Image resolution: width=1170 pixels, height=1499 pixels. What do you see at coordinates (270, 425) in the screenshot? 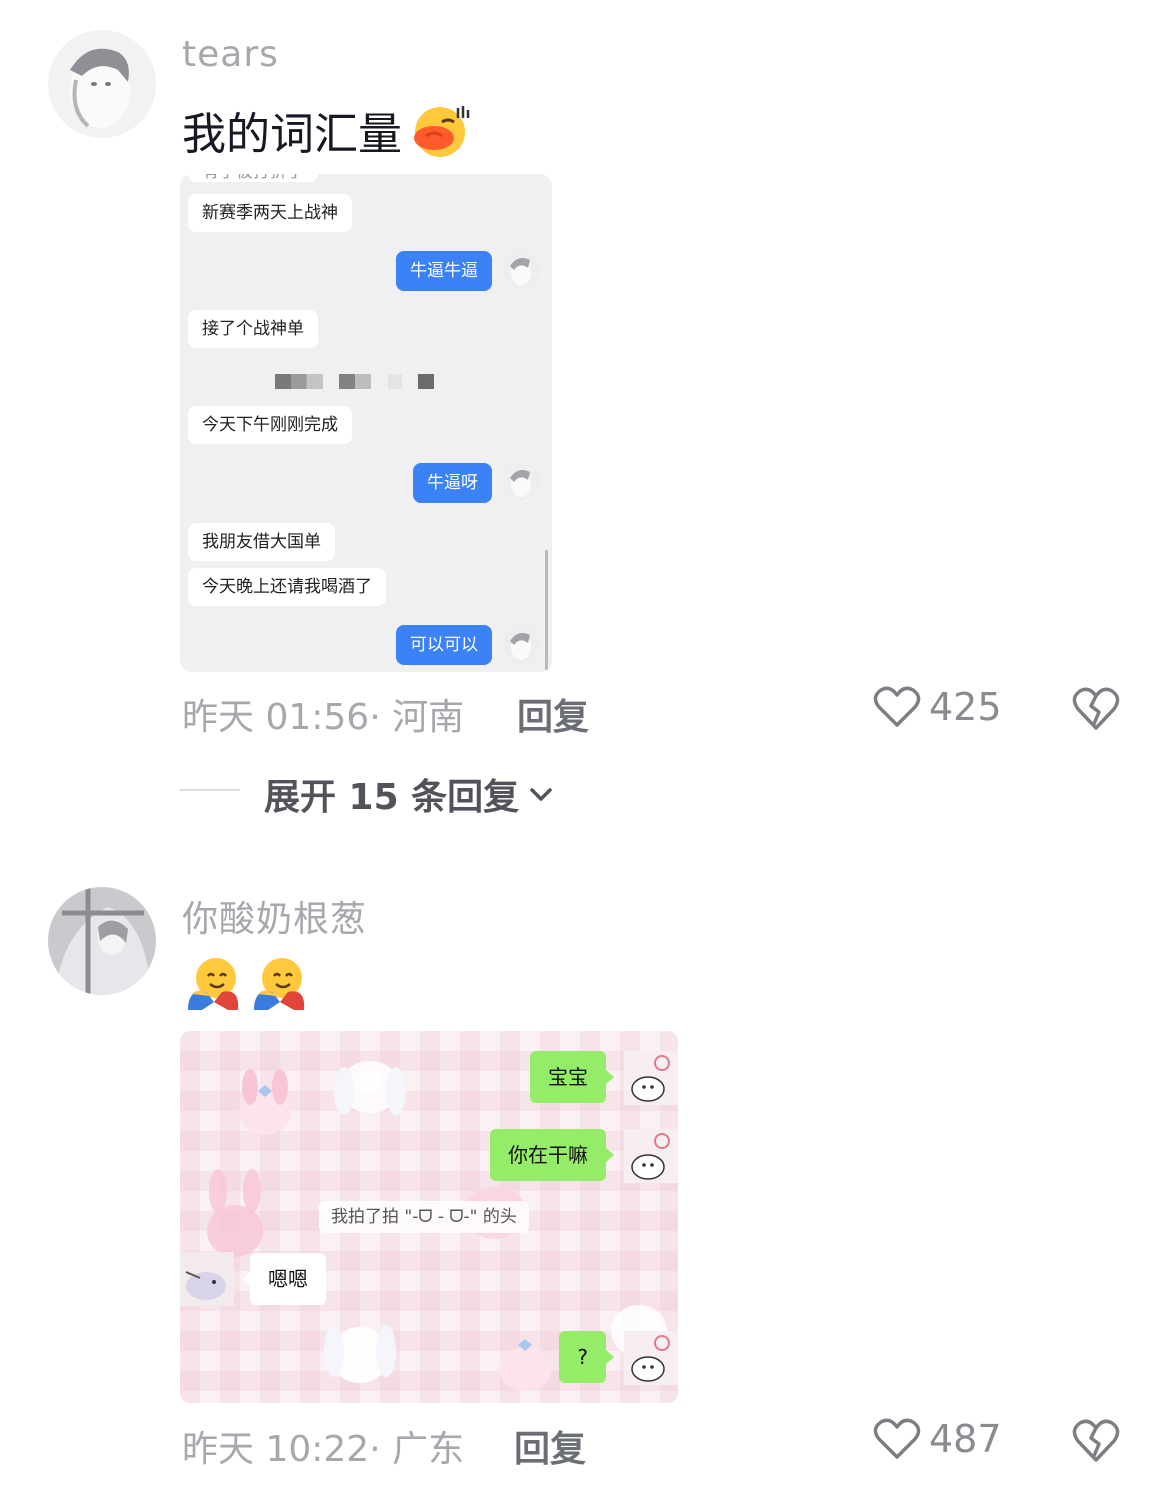
I see `chat-message-left: 今天下午刚刚完成` at bounding box center [270, 425].